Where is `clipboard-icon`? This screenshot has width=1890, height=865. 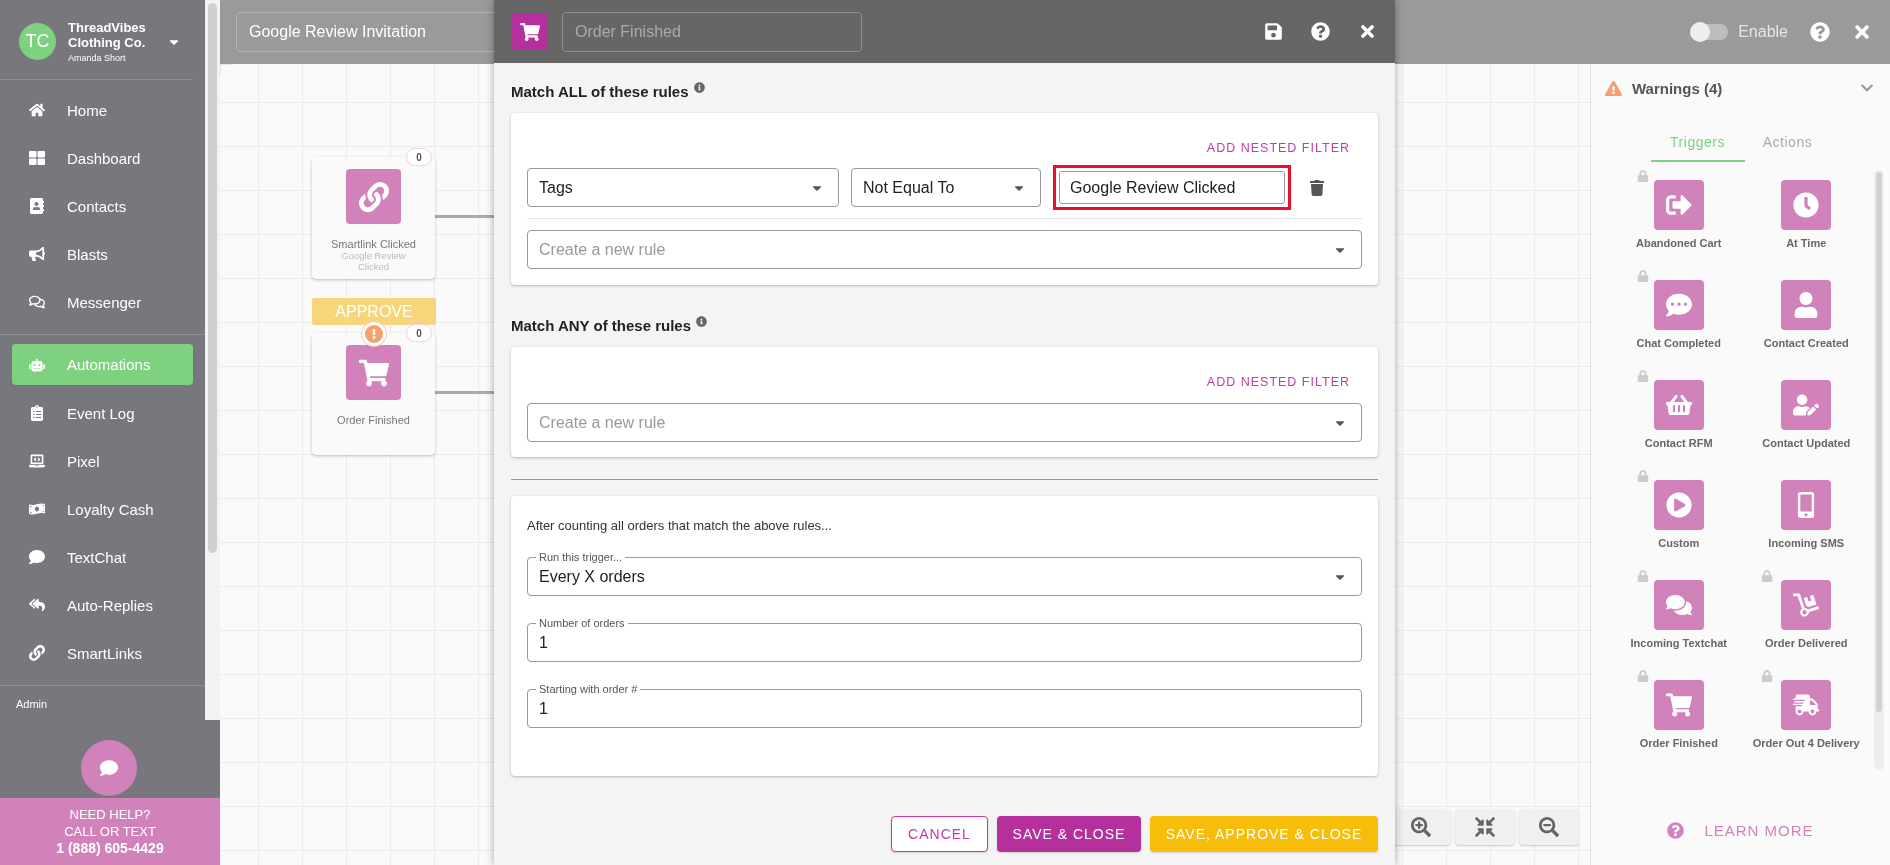
clipboard-icon is located at coordinates (36, 413).